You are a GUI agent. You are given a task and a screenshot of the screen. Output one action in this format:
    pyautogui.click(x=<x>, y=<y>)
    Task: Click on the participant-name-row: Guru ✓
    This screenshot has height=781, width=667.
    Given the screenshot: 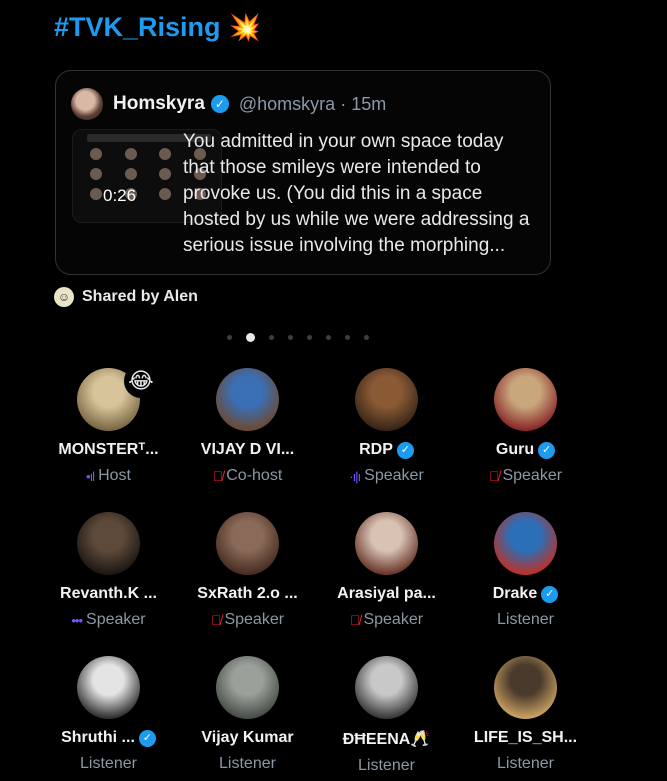 What is the action you would take?
    pyautogui.click(x=525, y=450)
    